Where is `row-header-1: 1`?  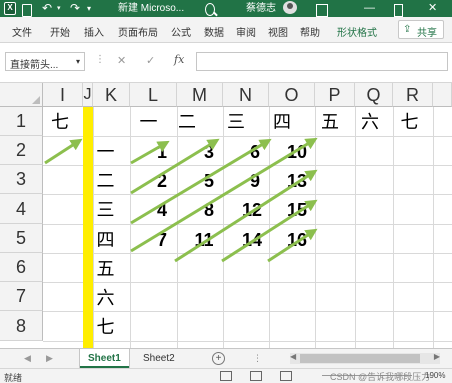 row-header-1: 1 is located at coordinates (21, 121).